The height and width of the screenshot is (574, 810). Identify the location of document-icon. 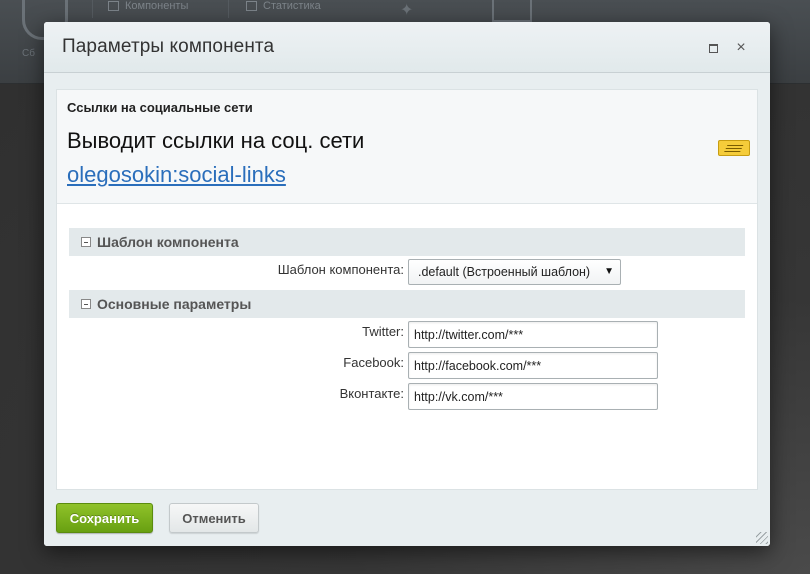
(734, 148).